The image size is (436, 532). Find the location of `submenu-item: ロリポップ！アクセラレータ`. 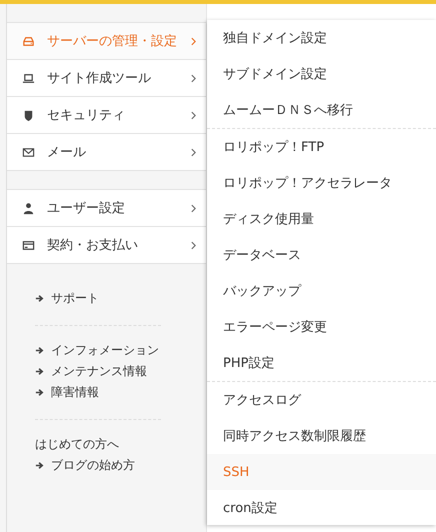

submenu-item: ロリポップ！アクセラレータ is located at coordinates (321, 183).